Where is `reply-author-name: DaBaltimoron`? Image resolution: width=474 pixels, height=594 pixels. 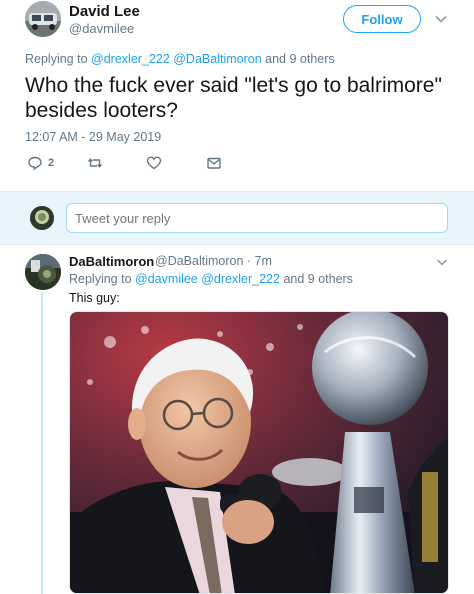 reply-author-name: DaBaltimoron is located at coordinates (111, 261).